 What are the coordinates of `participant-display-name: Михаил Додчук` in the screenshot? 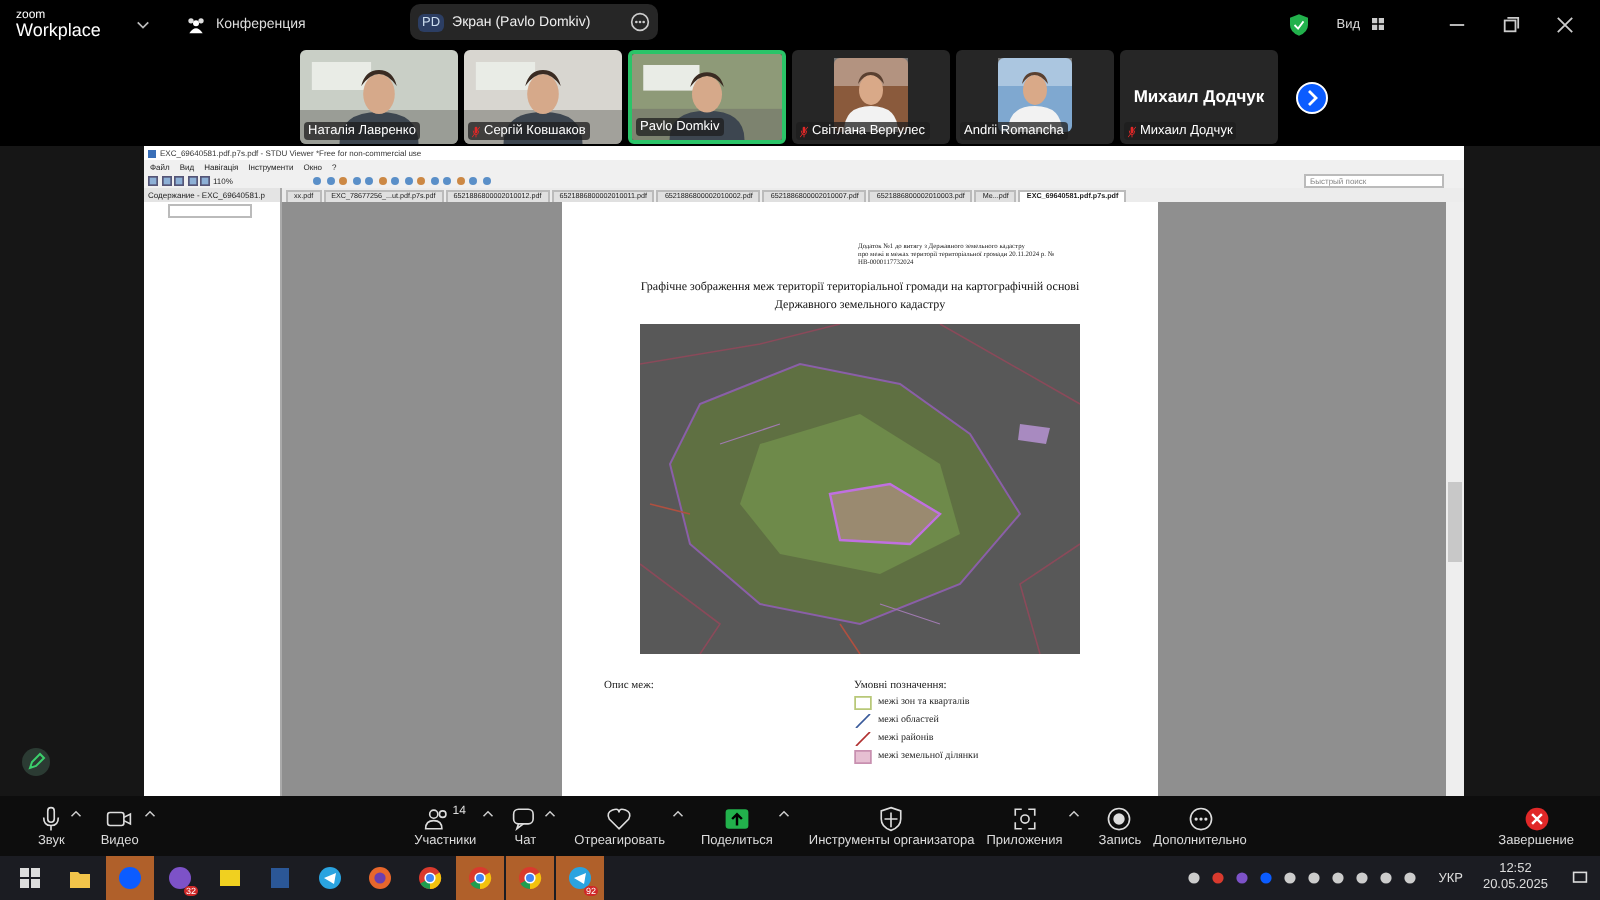 It's located at (1199, 96).